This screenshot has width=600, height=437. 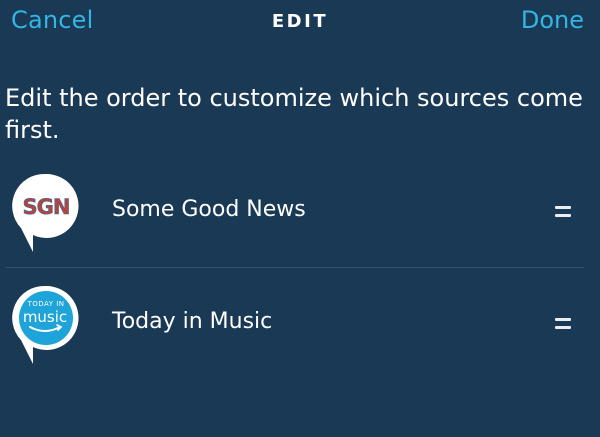 I want to click on amazon-music-logo-icon: TODAY IN music, so click(x=45, y=324).